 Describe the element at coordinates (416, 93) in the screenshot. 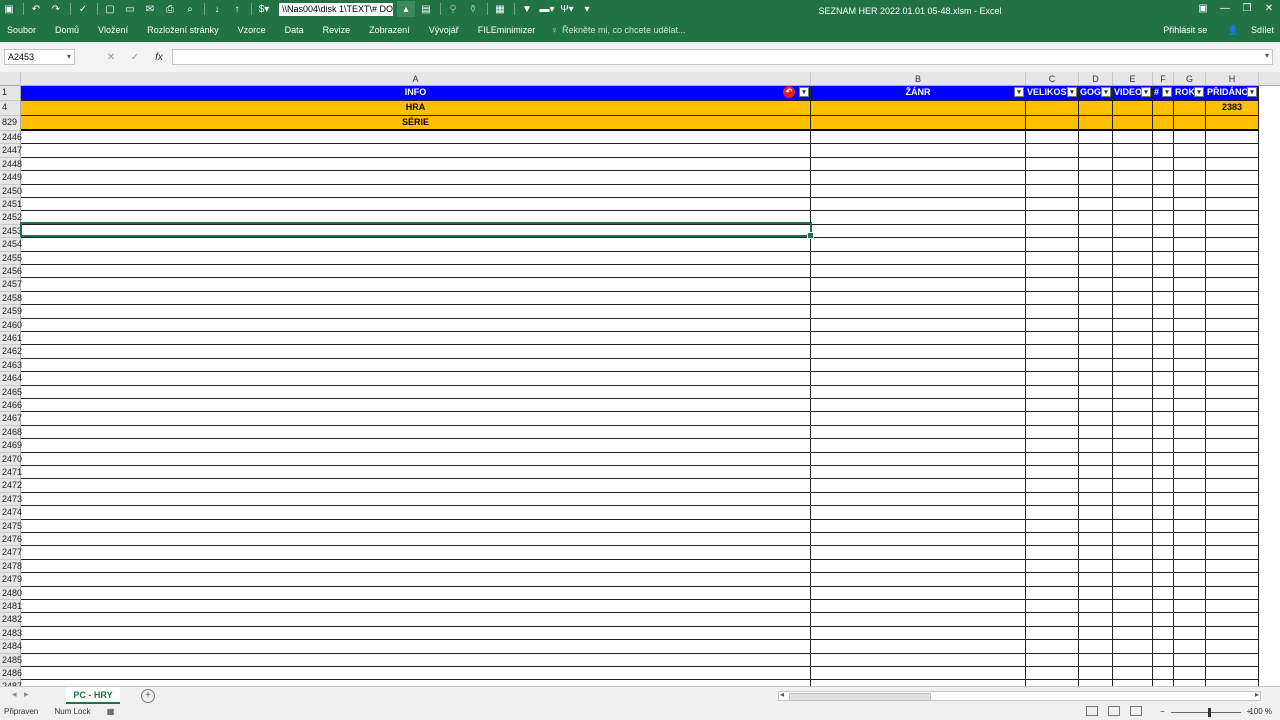

I see `header-cell-info: INFO ↶ ▾` at that location.